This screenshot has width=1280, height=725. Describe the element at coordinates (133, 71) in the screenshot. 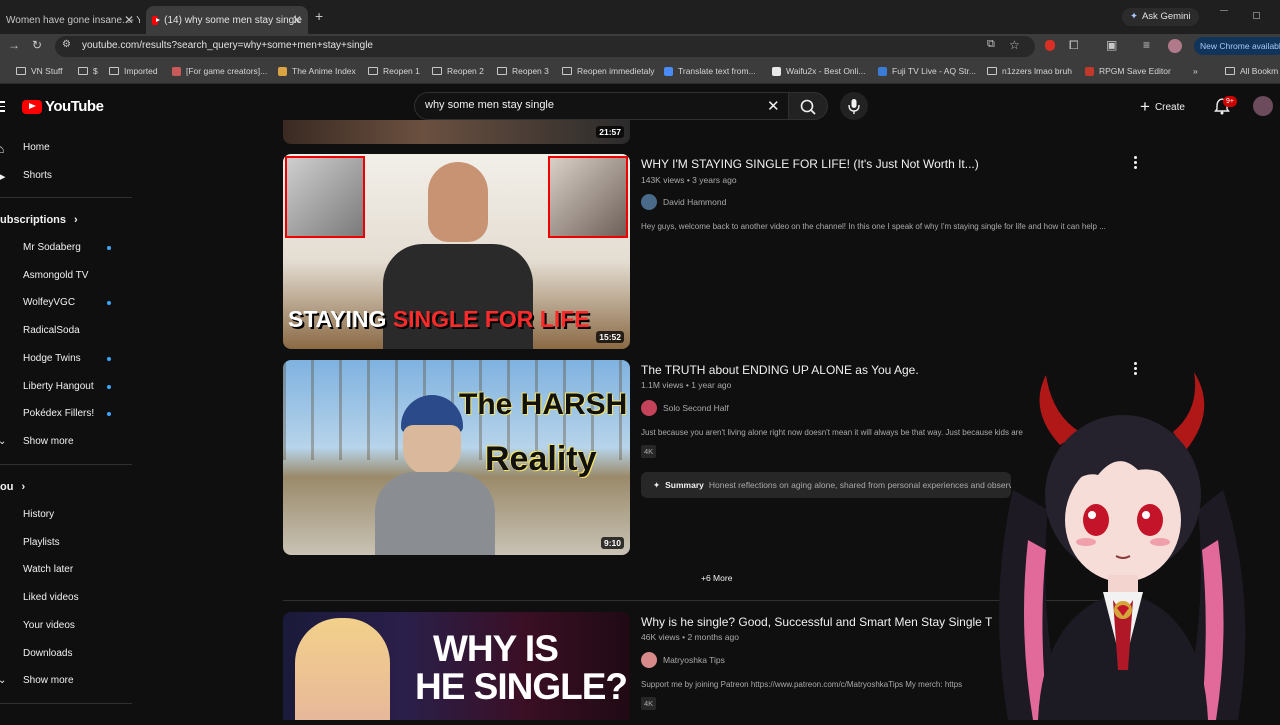

I see `bookmark-folder: Imported` at that location.